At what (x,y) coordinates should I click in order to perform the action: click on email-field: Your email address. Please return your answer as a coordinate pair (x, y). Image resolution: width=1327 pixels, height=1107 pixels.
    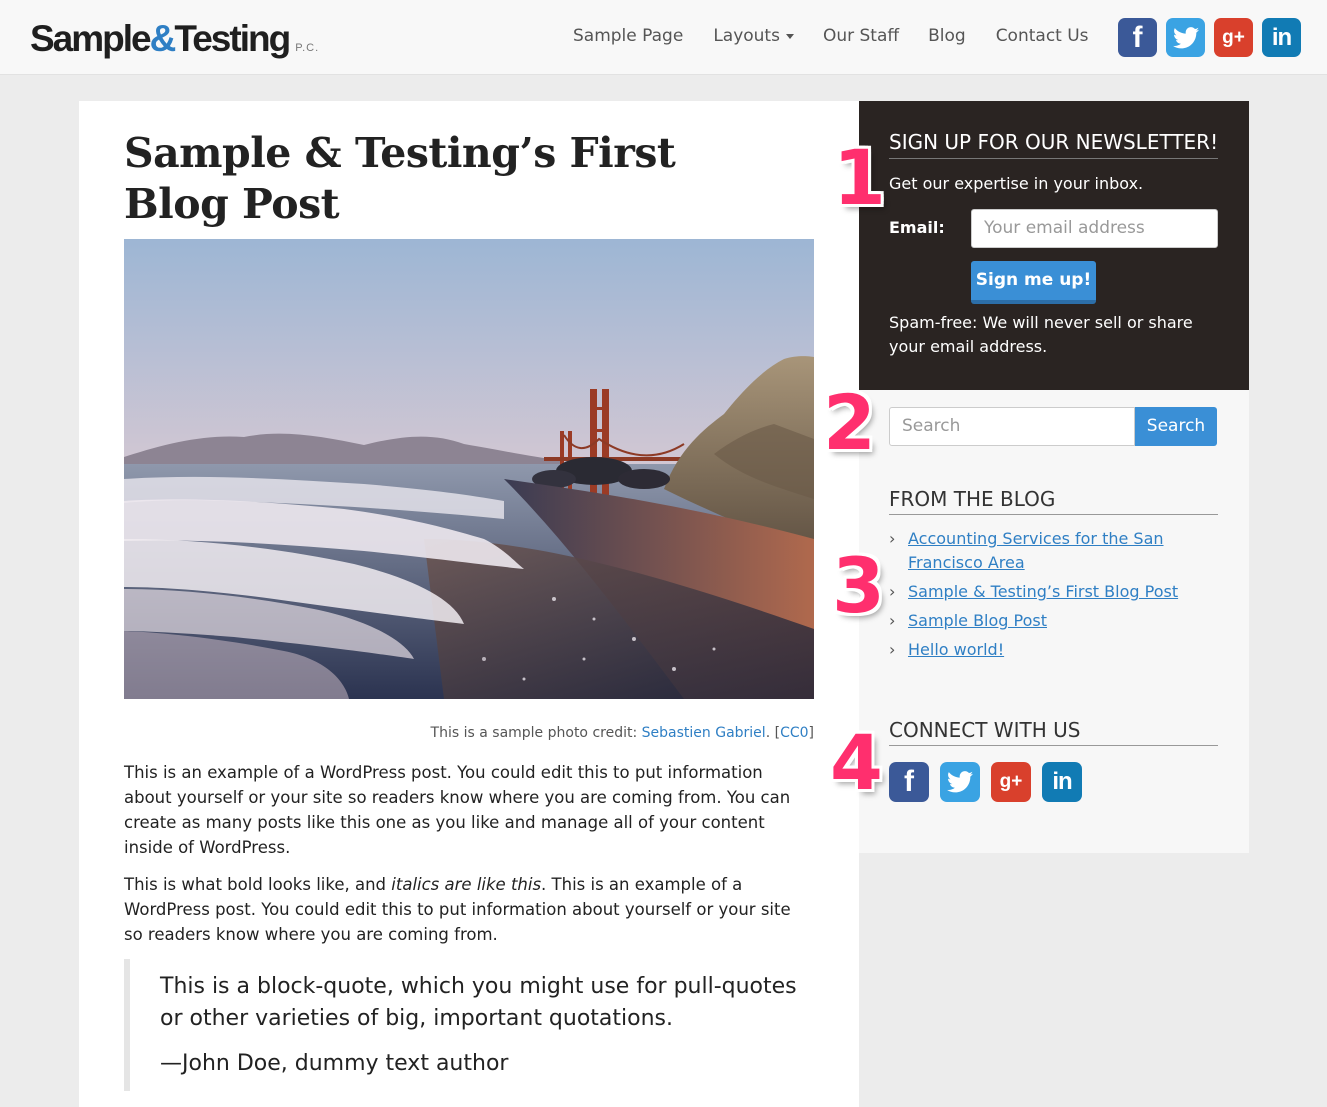
    Looking at the image, I should click on (1094, 228).